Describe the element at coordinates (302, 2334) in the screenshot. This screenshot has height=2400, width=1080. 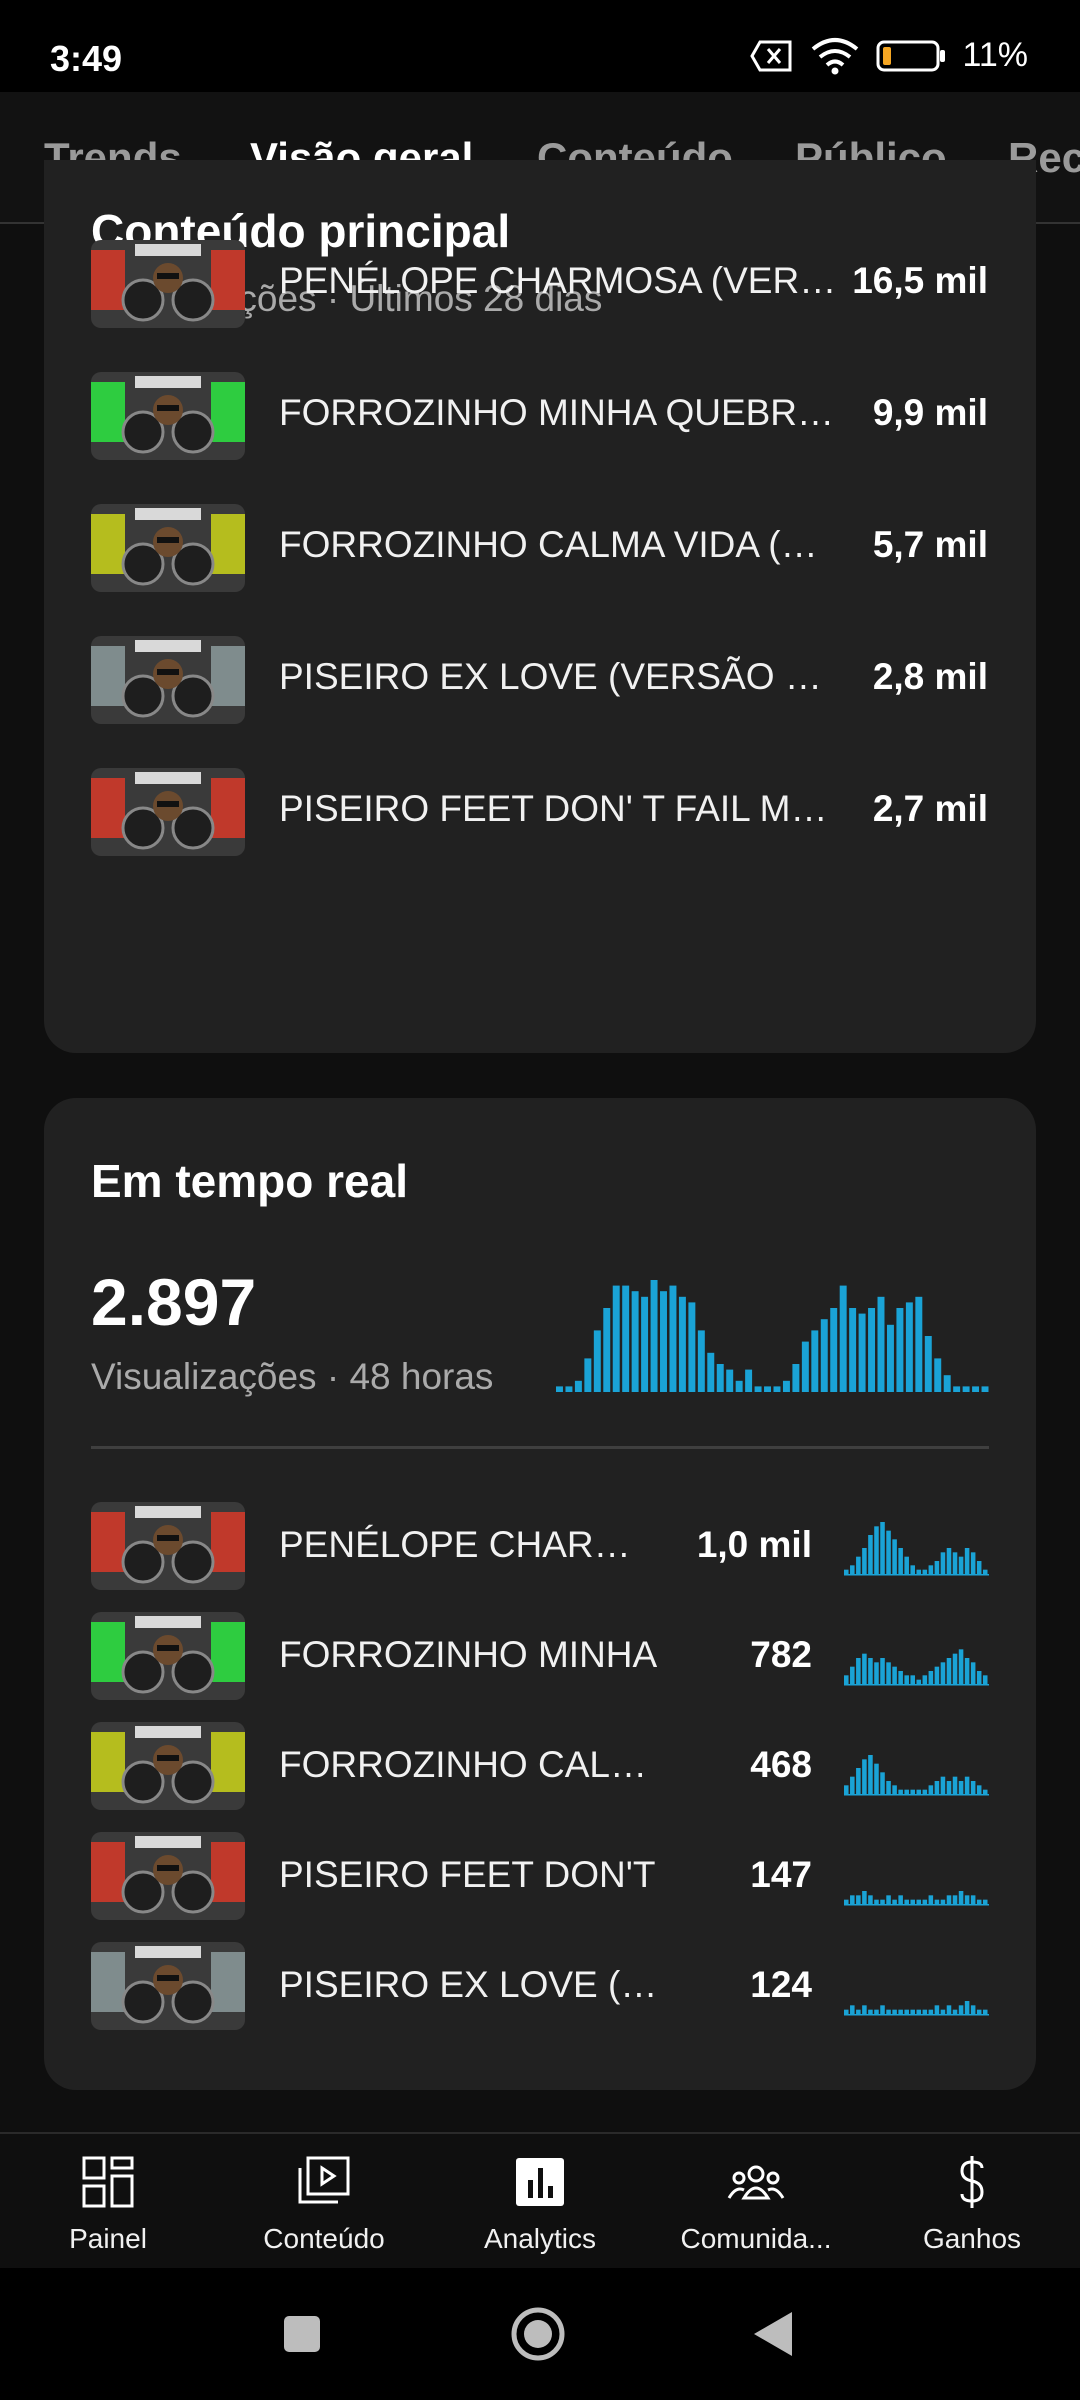
I see `recents-icon` at that location.